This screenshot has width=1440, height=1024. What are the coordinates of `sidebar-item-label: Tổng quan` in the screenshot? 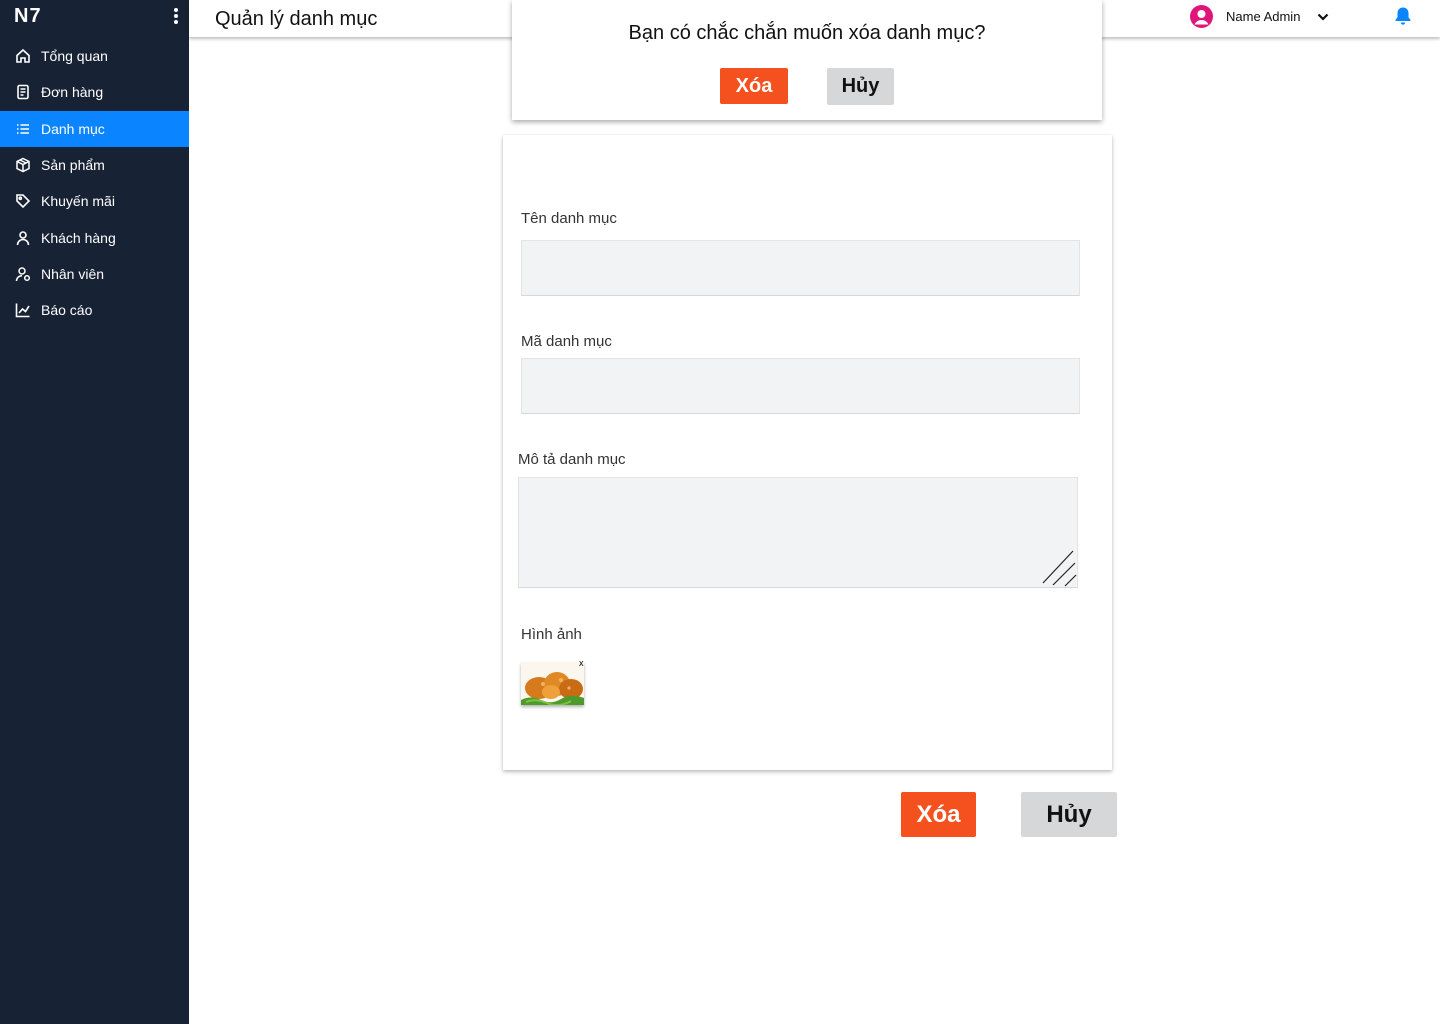 It's located at (74, 56).